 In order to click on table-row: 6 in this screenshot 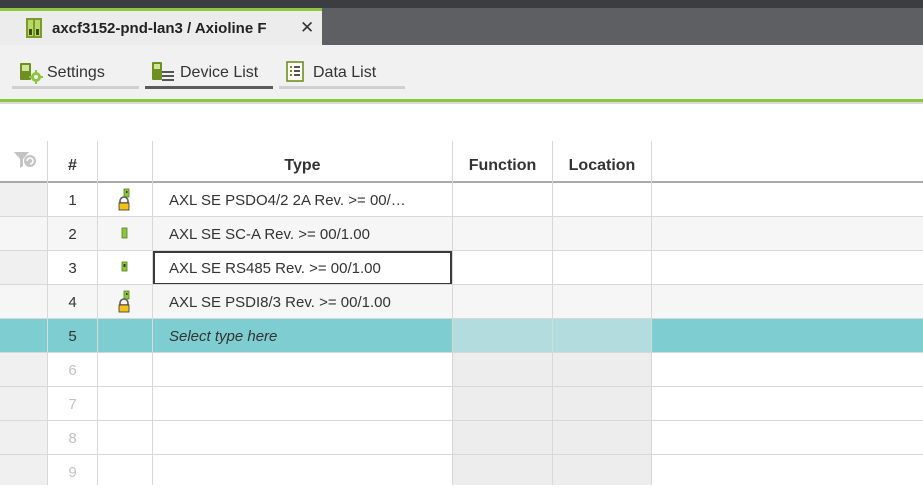, I will do `click(461, 370)`.